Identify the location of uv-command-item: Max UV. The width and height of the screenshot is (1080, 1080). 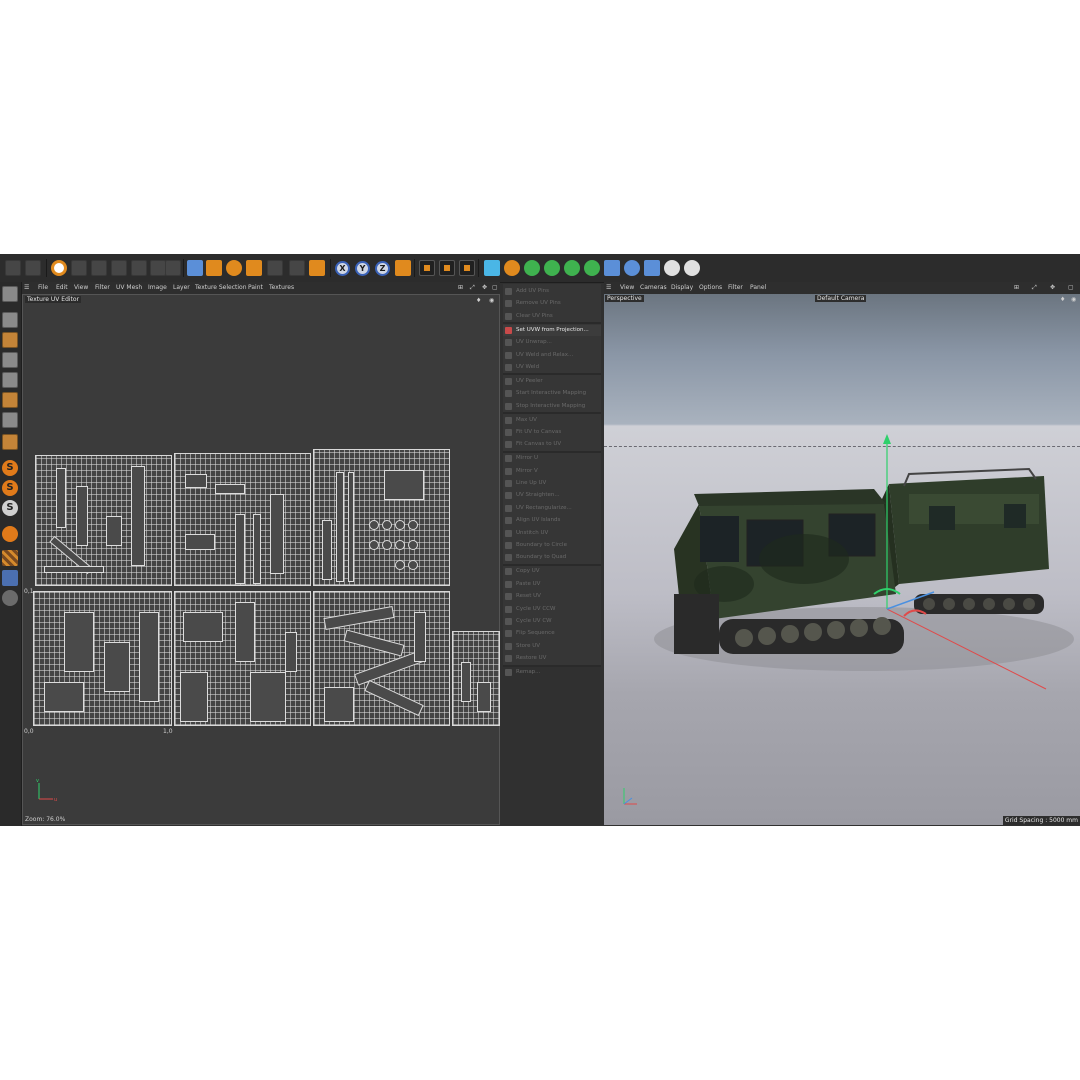
(552, 420).